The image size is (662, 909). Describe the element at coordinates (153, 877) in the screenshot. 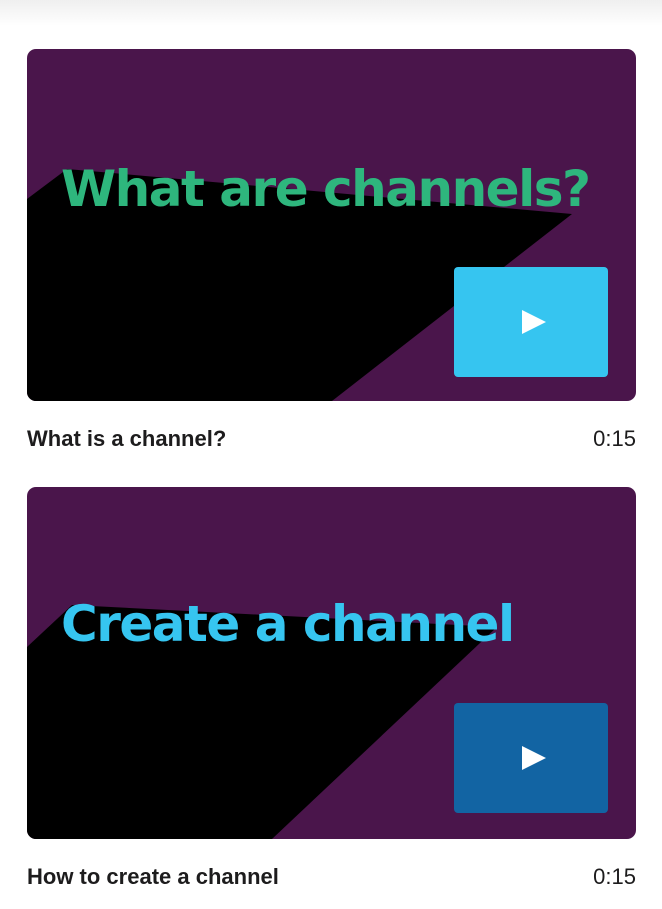

I see `video-title: How to create a channel` at that location.